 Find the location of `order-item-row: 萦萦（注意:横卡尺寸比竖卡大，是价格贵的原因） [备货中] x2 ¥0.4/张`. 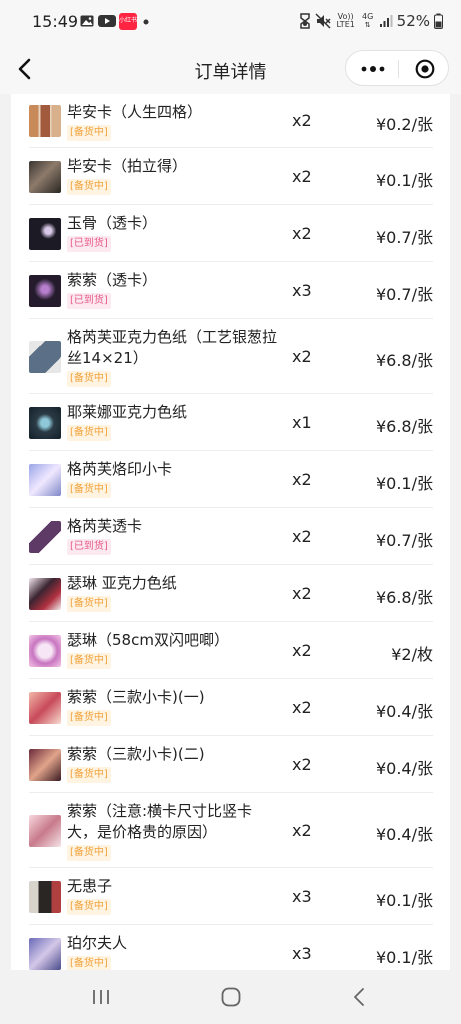

order-item-row: 萦萦（注意:横卡尺寸比竖卡大，是价格贵的原因） [备货中] x2 ¥0.4/张 is located at coordinates (231, 830).